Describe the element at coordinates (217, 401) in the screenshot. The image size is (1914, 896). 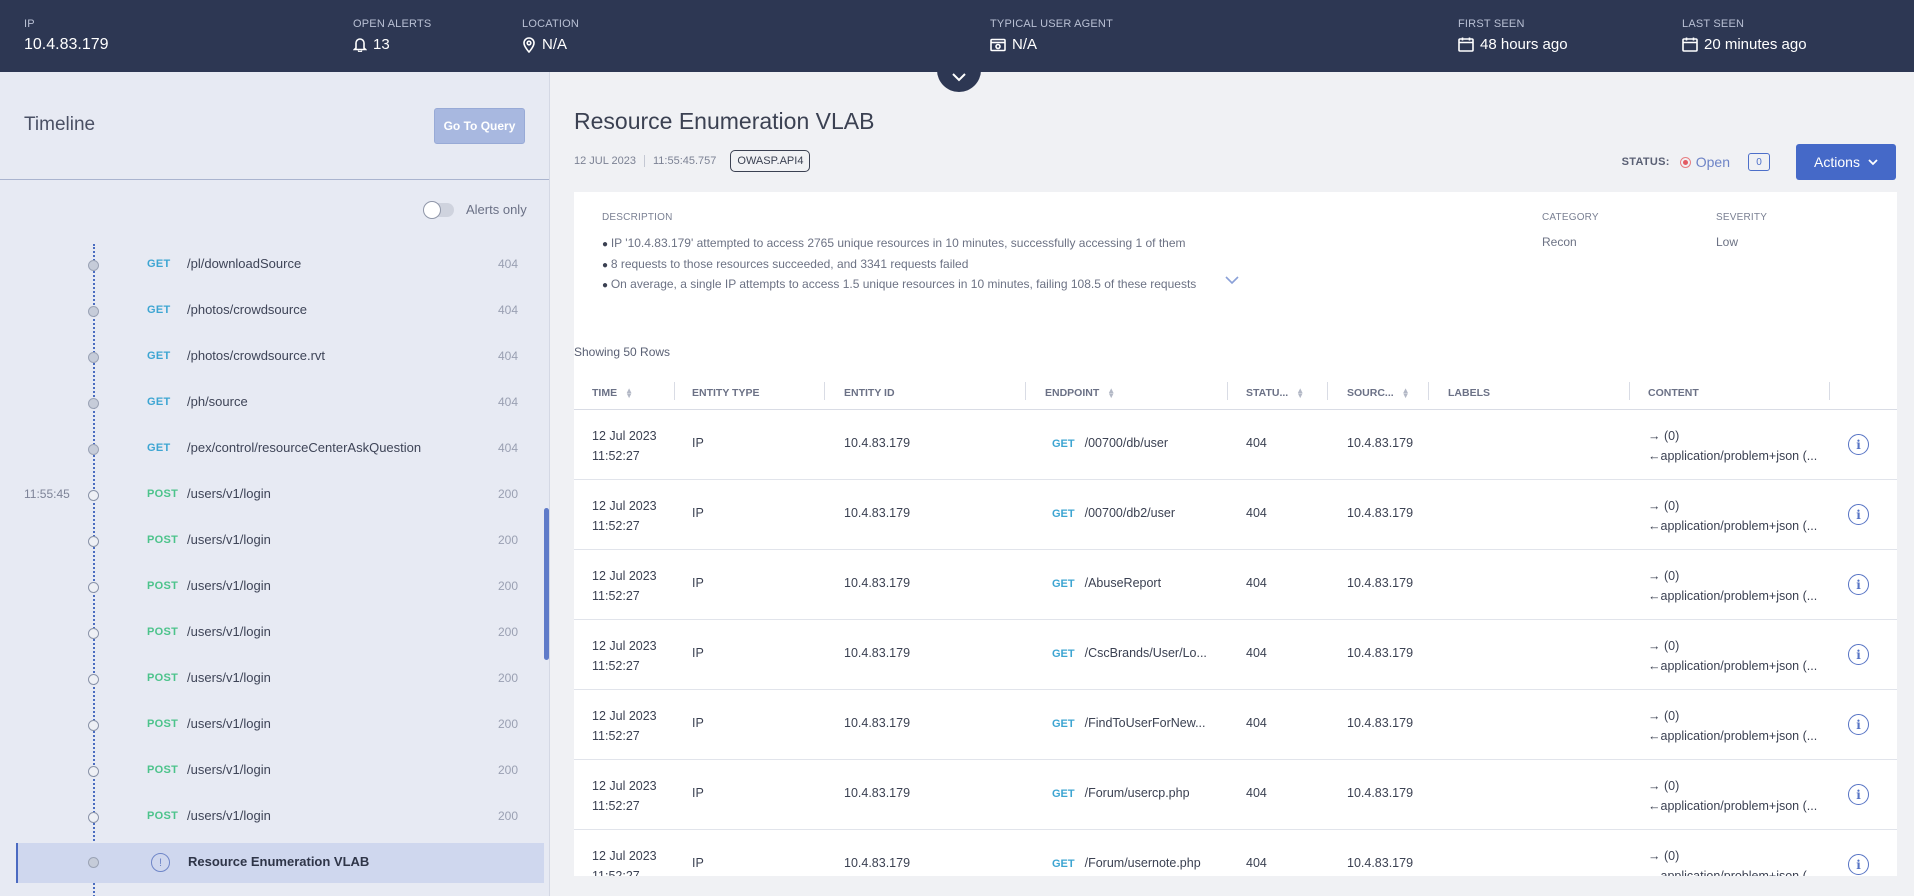
I see `timeline-path: /ph/source` at that location.